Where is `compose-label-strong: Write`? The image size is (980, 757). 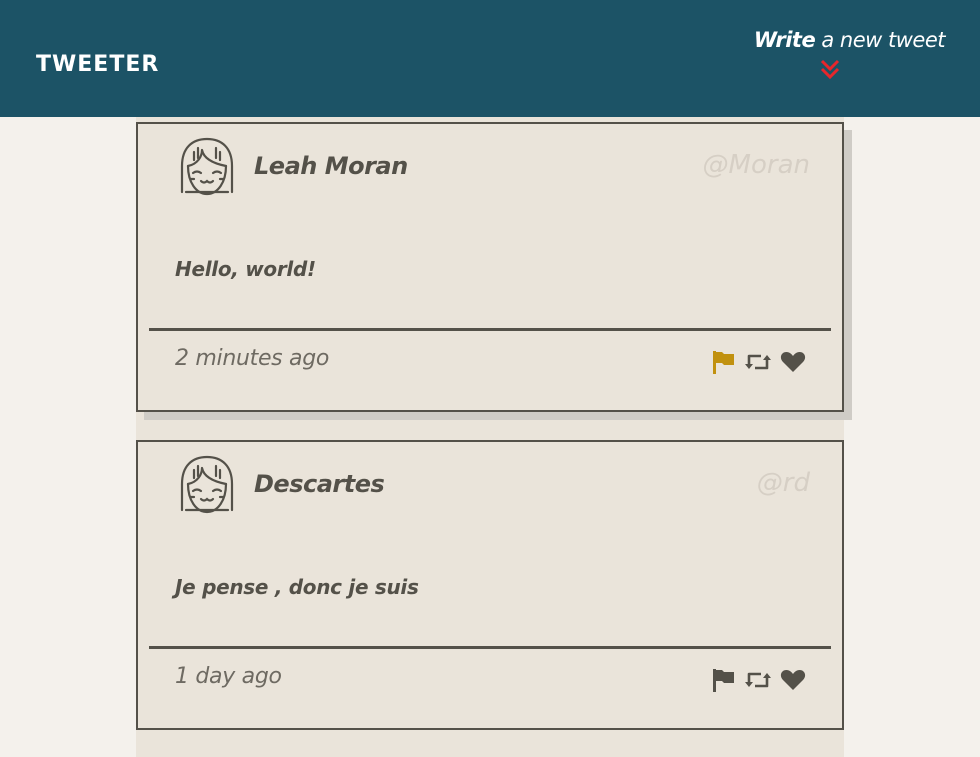
compose-label-strong: Write is located at coordinates (784, 40).